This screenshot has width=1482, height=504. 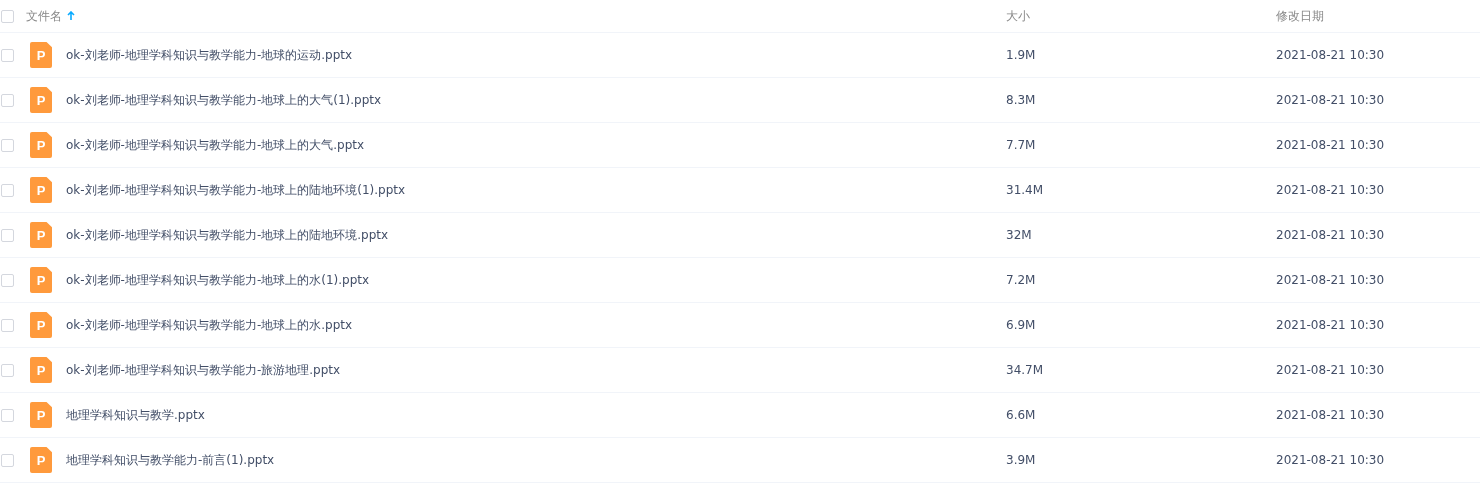 What do you see at coordinates (1018, 16) in the screenshot?
I see `column-header: 大小` at bounding box center [1018, 16].